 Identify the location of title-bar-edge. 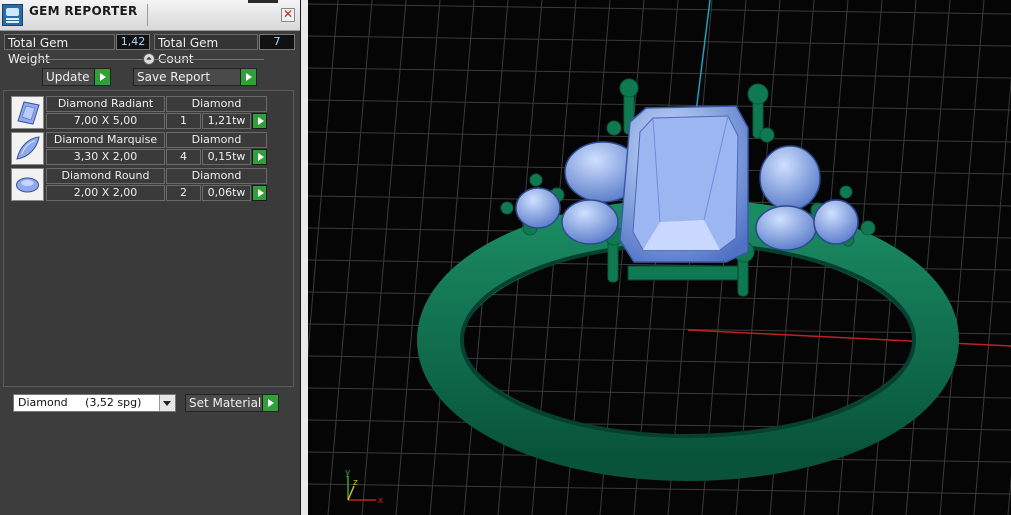
(263, 1).